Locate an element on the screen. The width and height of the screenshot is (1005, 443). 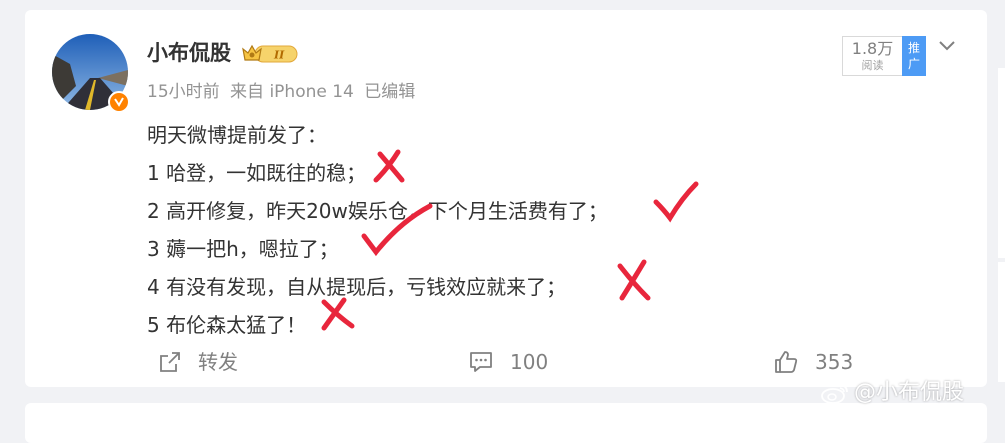
edited-label: 已编辑 is located at coordinates (389, 92).